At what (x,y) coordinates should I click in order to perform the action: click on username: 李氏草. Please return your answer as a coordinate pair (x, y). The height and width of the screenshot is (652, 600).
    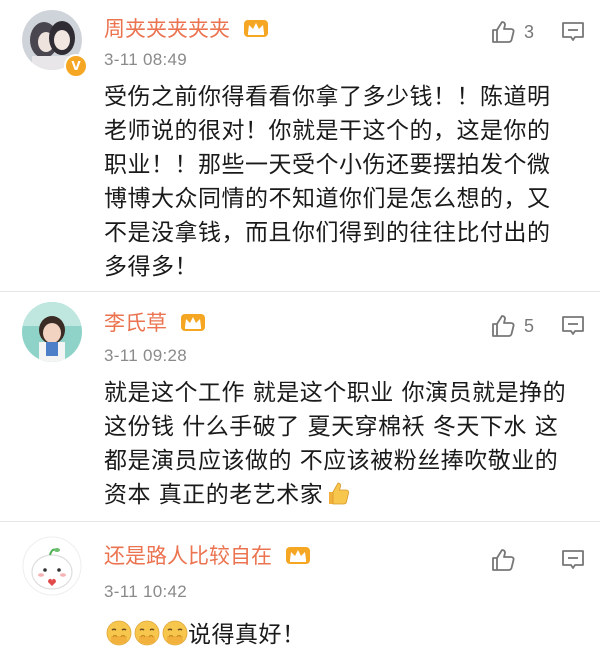
    Looking at the image, I should click on (155, 322).